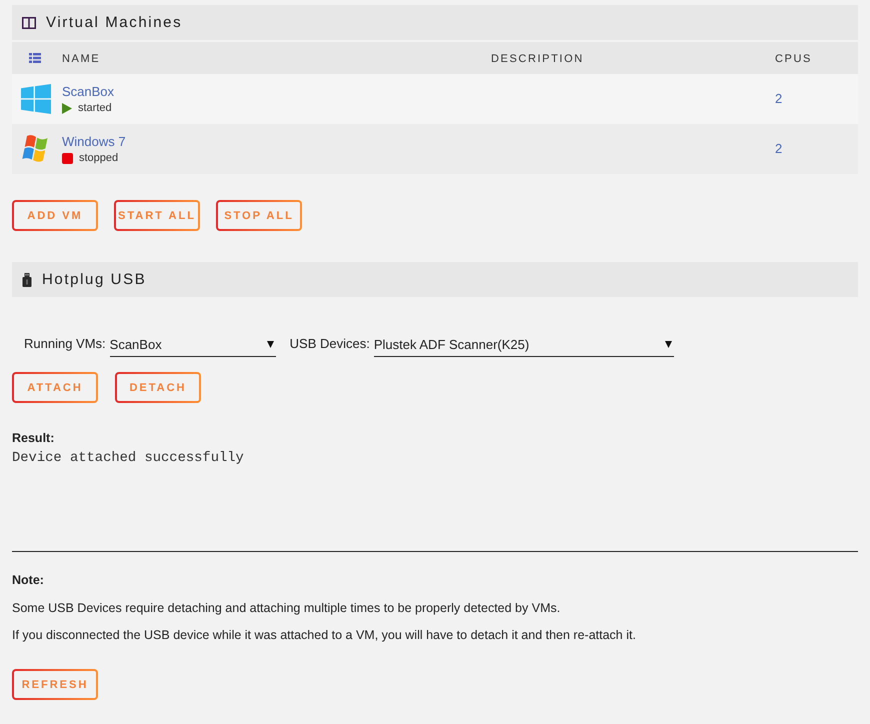 The image size is (870, 724). I want to click on action-button: ADD VM, so click(55, 215).